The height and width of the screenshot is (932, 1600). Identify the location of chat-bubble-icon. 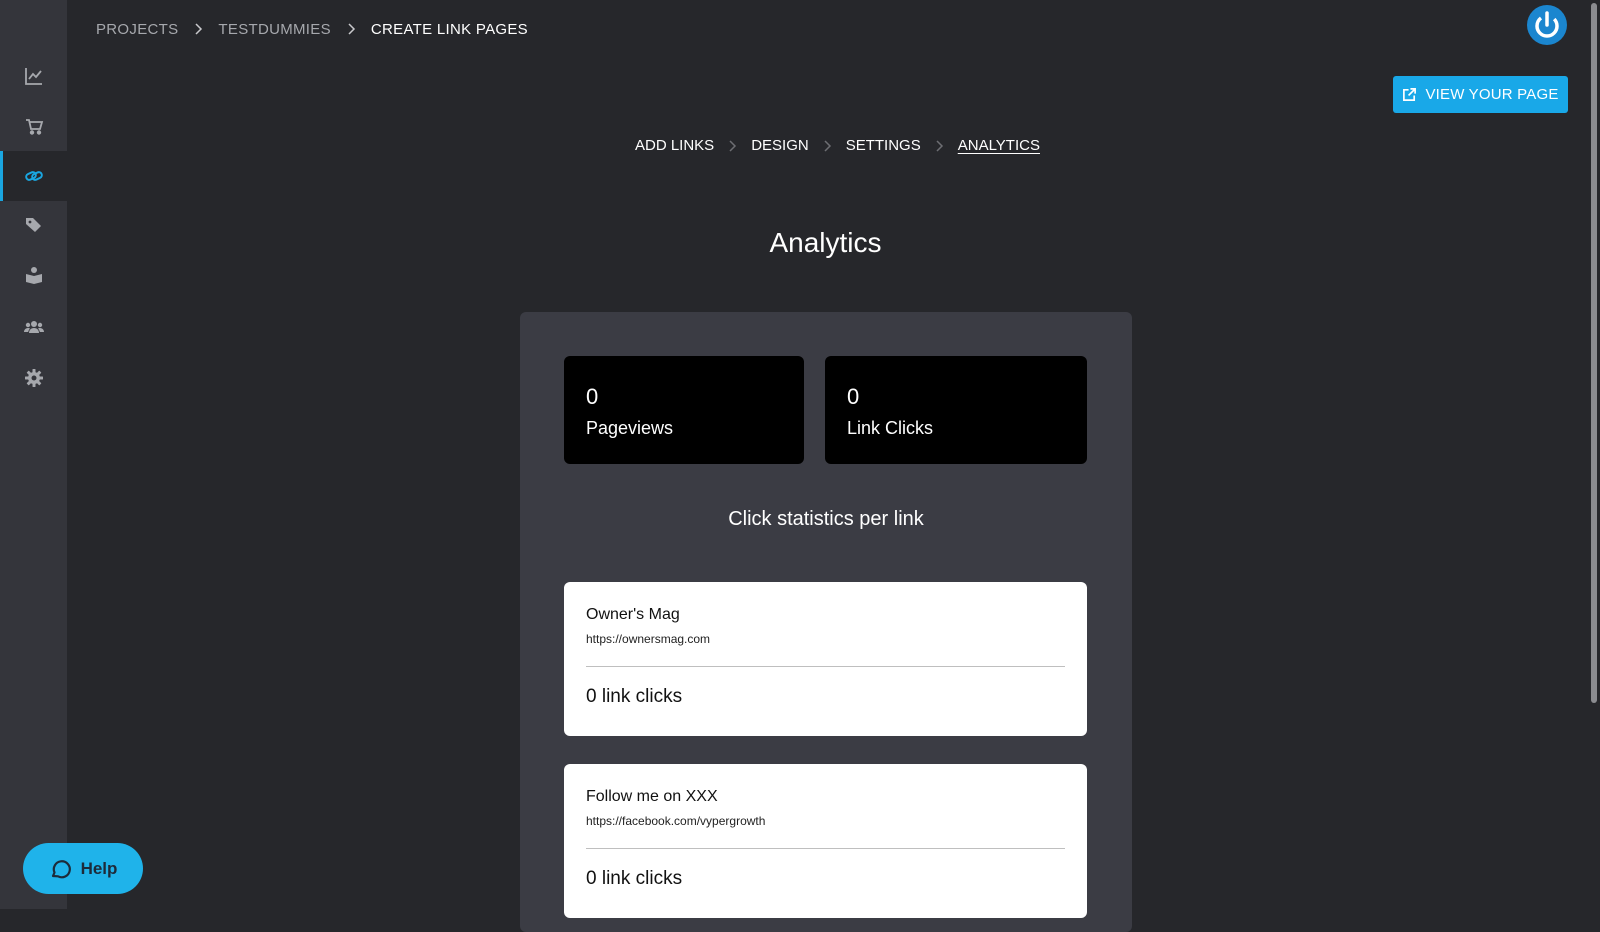
(61, 868).